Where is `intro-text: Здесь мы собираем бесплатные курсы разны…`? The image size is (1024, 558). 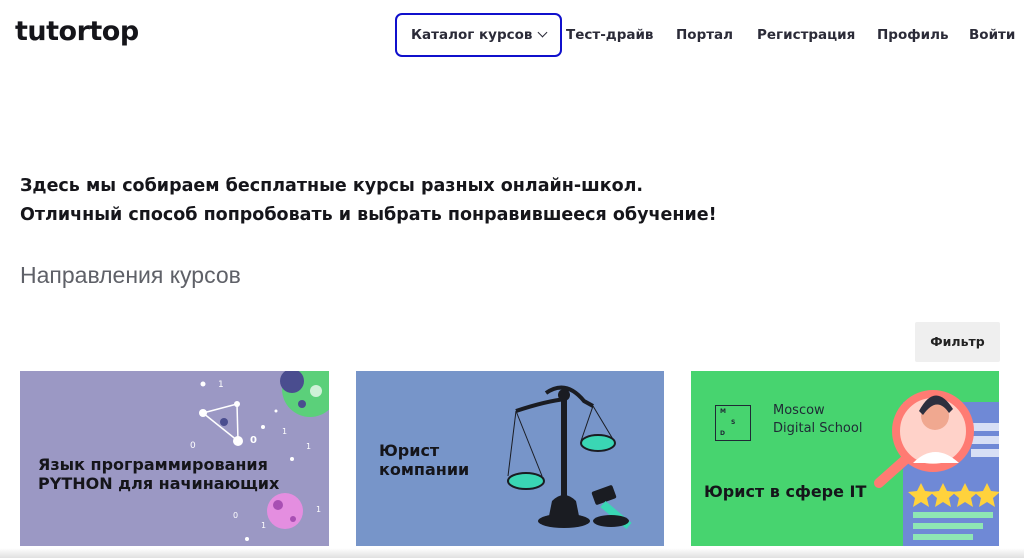
intro-text: Здесь мы собираем бесплатные курсы разны… is located at coordinates (368, 201).